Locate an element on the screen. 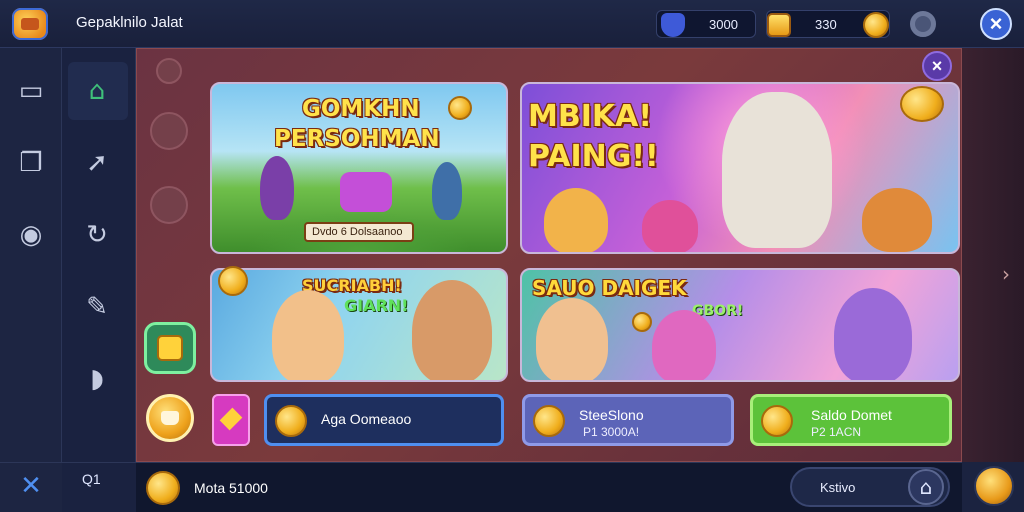  app-title: Gepaklnilo Jalat is located at coordinates (129, 22).